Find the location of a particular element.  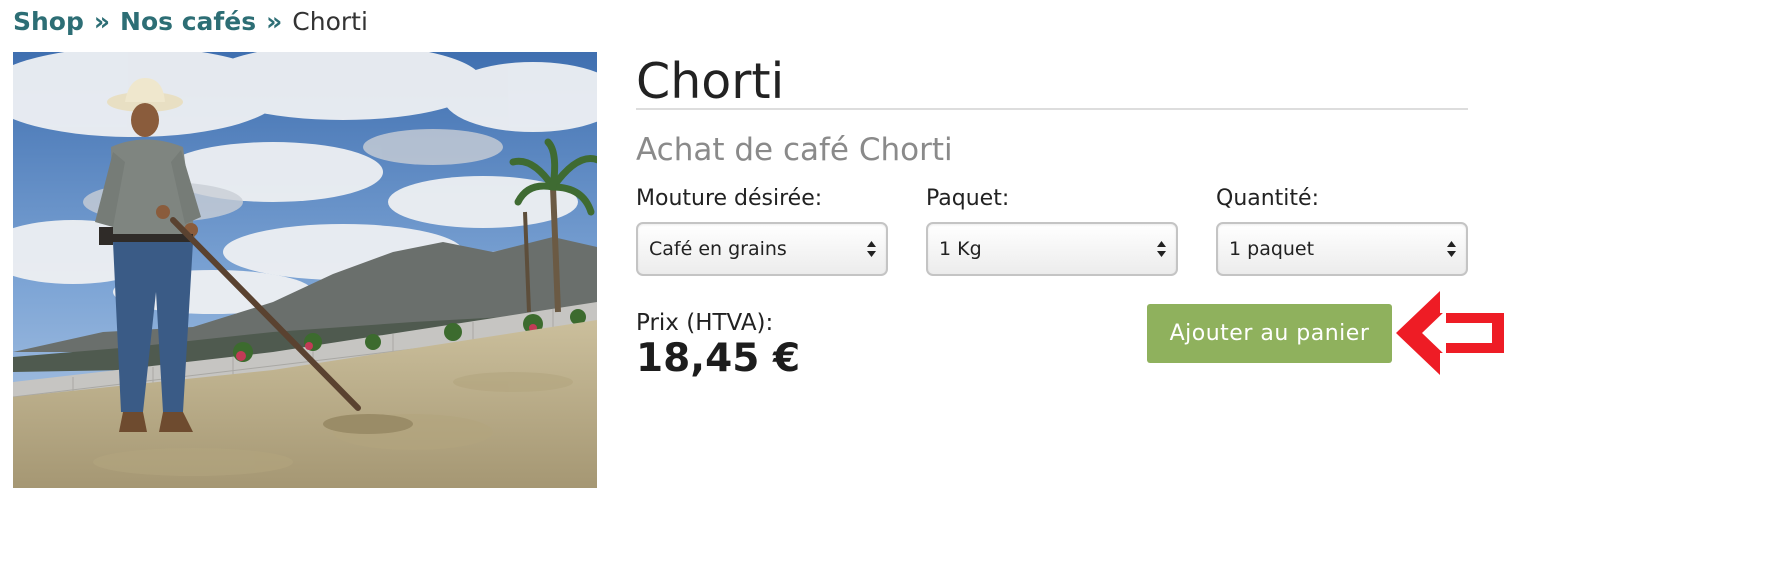

breadcrumb: Shop » Nos cafés » Chorti is located at coordinates (190, 22).